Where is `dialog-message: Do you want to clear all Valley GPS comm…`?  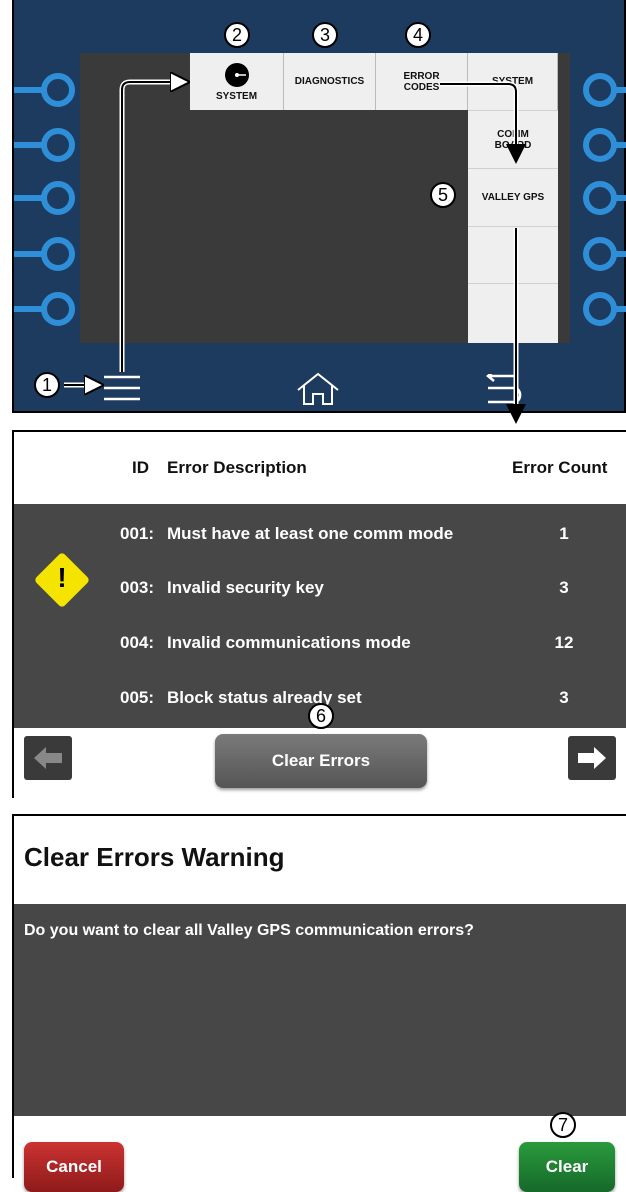 dialog-message: Do you want to clear all Valley GPS comm… is located at coordinates (249, 930).